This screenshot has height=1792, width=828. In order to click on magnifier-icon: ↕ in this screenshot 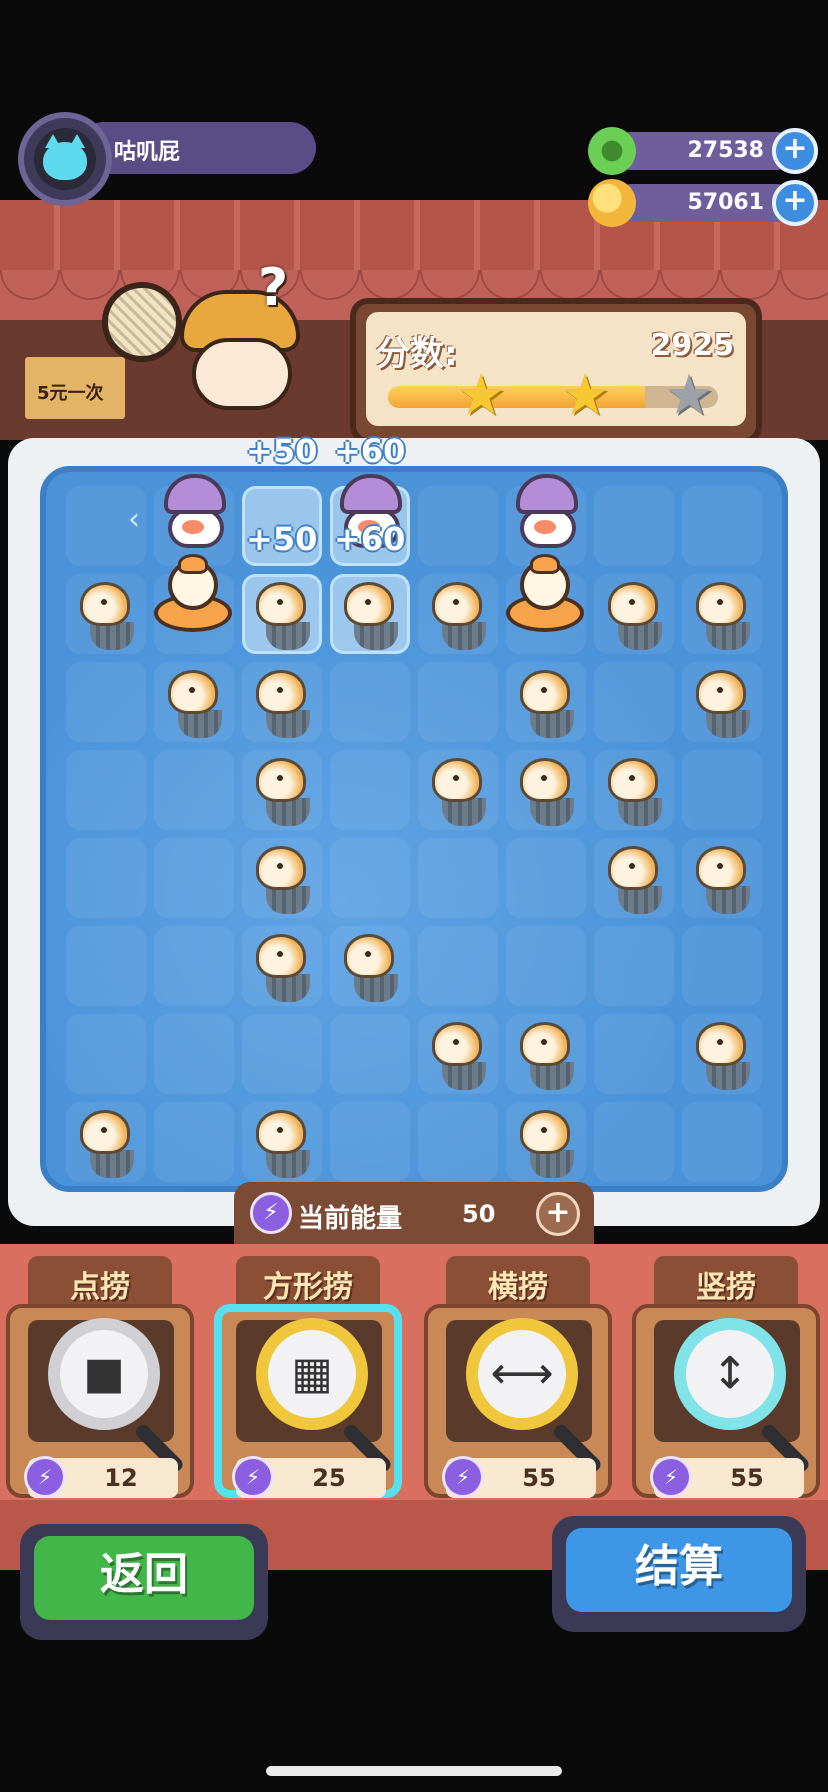, I will do `click(730, 1374)`.